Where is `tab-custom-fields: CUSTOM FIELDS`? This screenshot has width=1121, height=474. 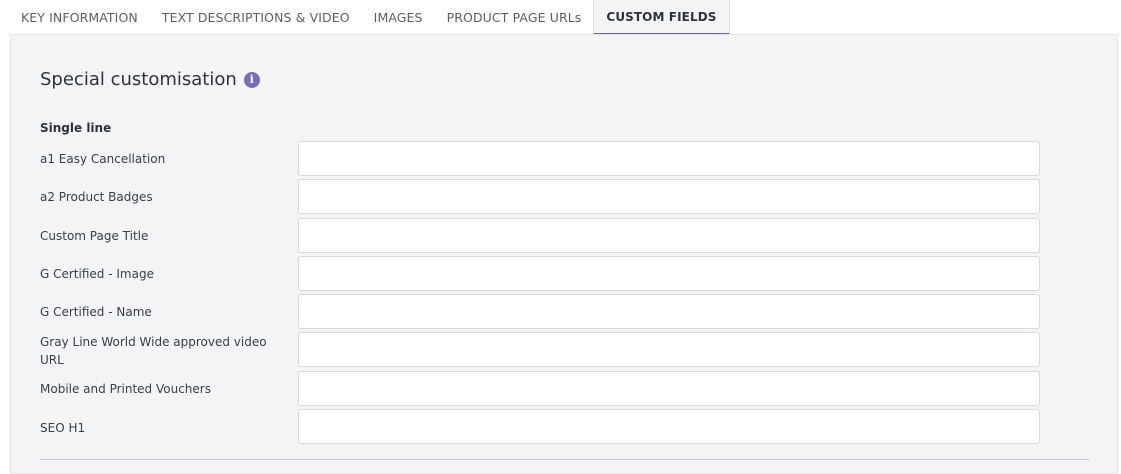 tab-custom-fields: CUSTOM FIELDS is located at coordinates (661, 17).